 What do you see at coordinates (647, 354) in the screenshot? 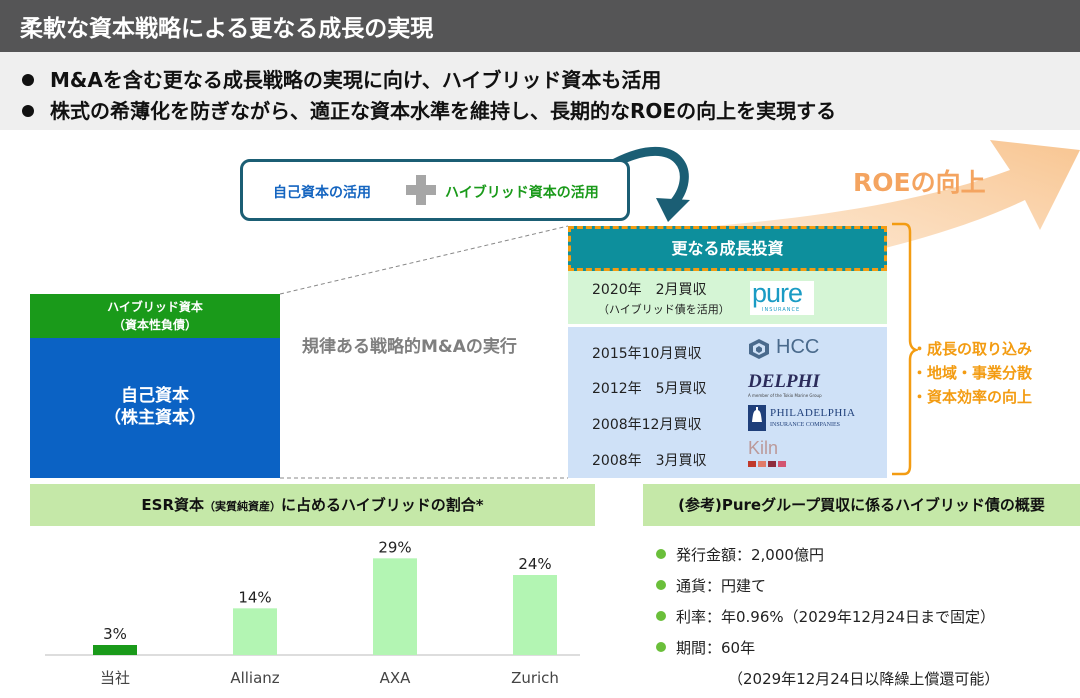
I see `acquisition-date: 2015年10月買収` at bounding box center [647, 354].